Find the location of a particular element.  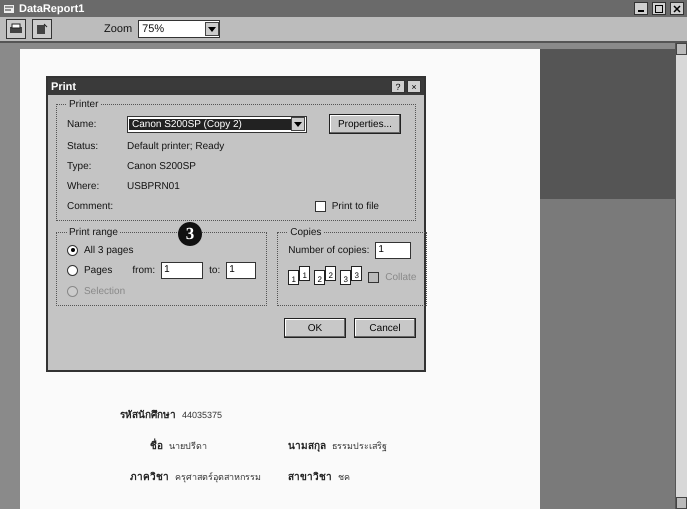

info-label: Type: is located at coordinates (79, 166).